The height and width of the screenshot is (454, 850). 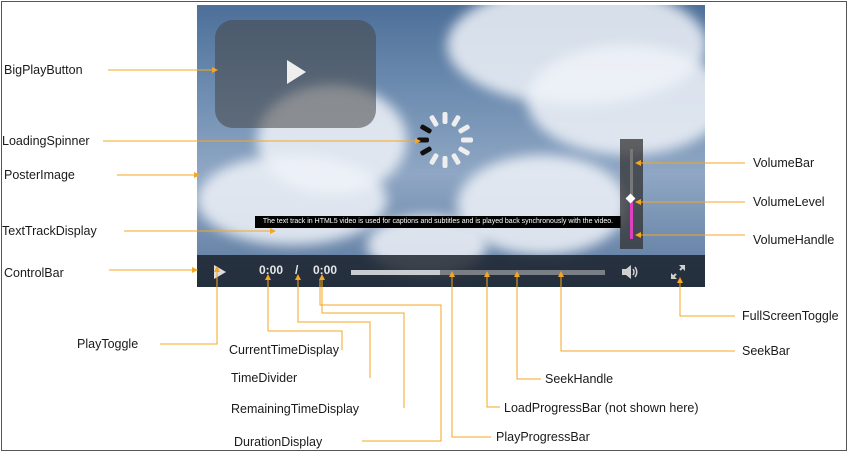 I want to click on label-time-divider: TimeDivider, so click(x=264, y=378).